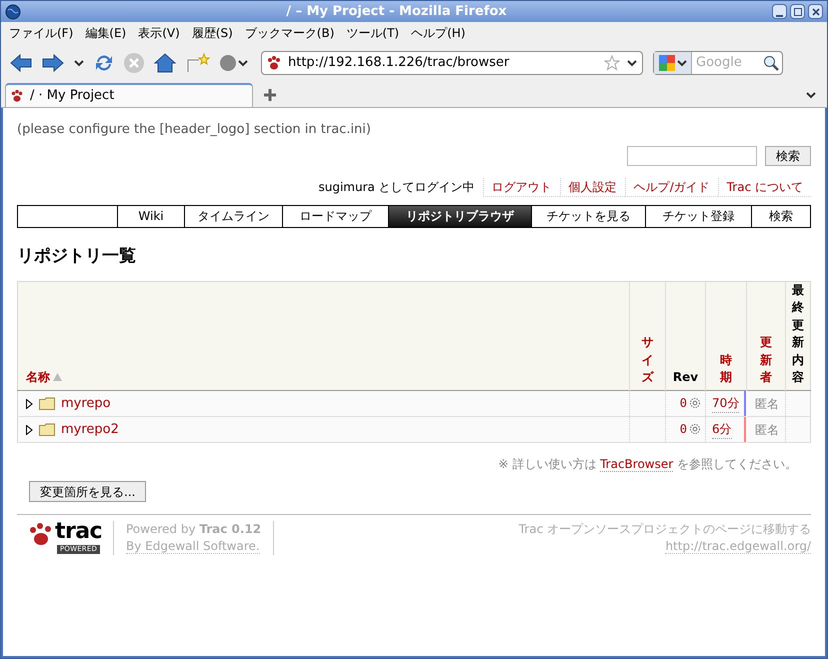  I want to click on menu-item: 編集(E), so click(105, 33).